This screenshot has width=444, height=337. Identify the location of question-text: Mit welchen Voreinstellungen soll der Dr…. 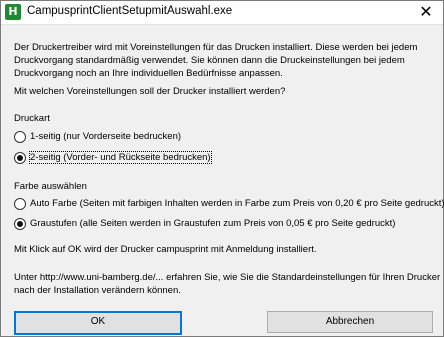
(150, 91).